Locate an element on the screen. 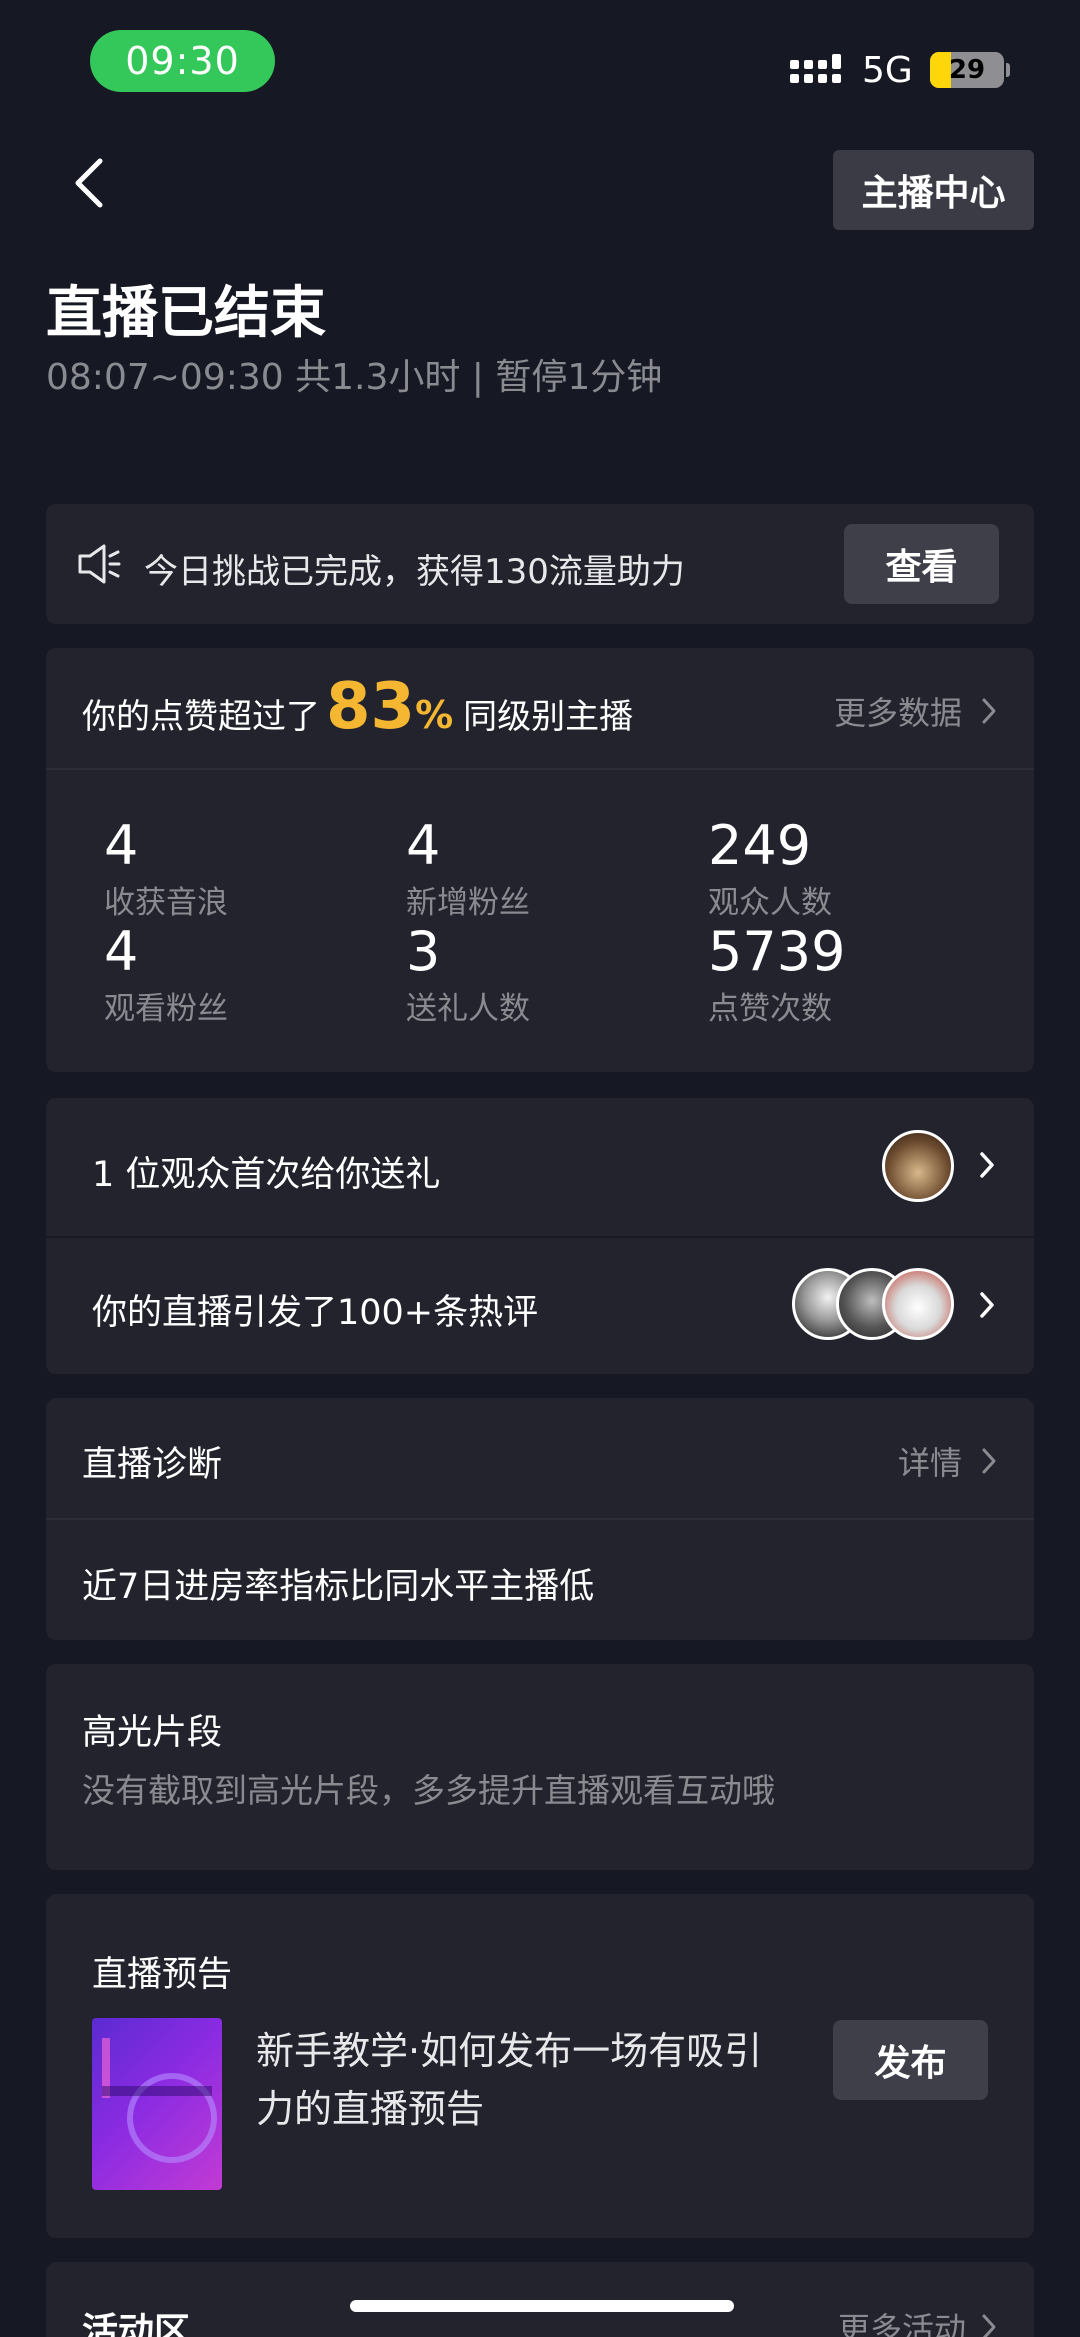 This screenshot has height=2337, width=1080. activity-title: 活动区 is located at coordinates (136, 2324).